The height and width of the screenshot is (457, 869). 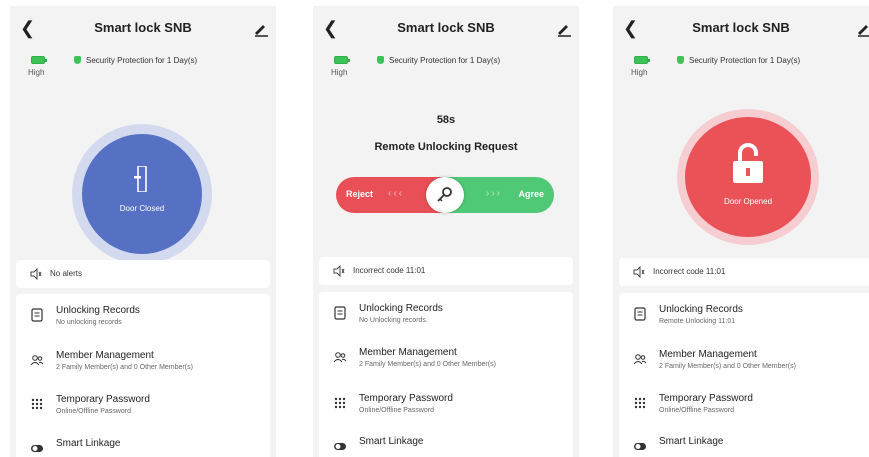 I want to click on door-status-button: Door Opened, so click(x=748, y=177).